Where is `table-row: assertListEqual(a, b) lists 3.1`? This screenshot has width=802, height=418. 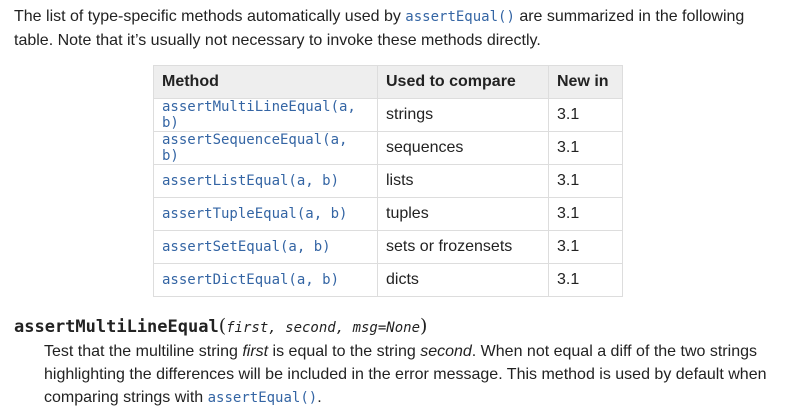 table-row: assertListEqual(a, b) lists 3.1 is located at coordinates (388, 181).